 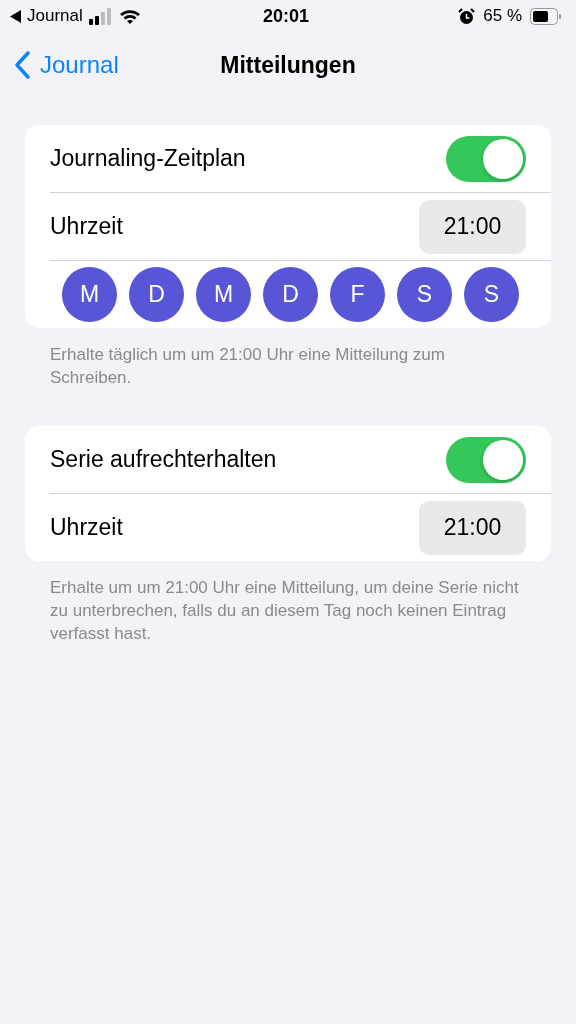 I want to click on setting-label: Serie aufrechterhalten, so click(x=163, y=459).